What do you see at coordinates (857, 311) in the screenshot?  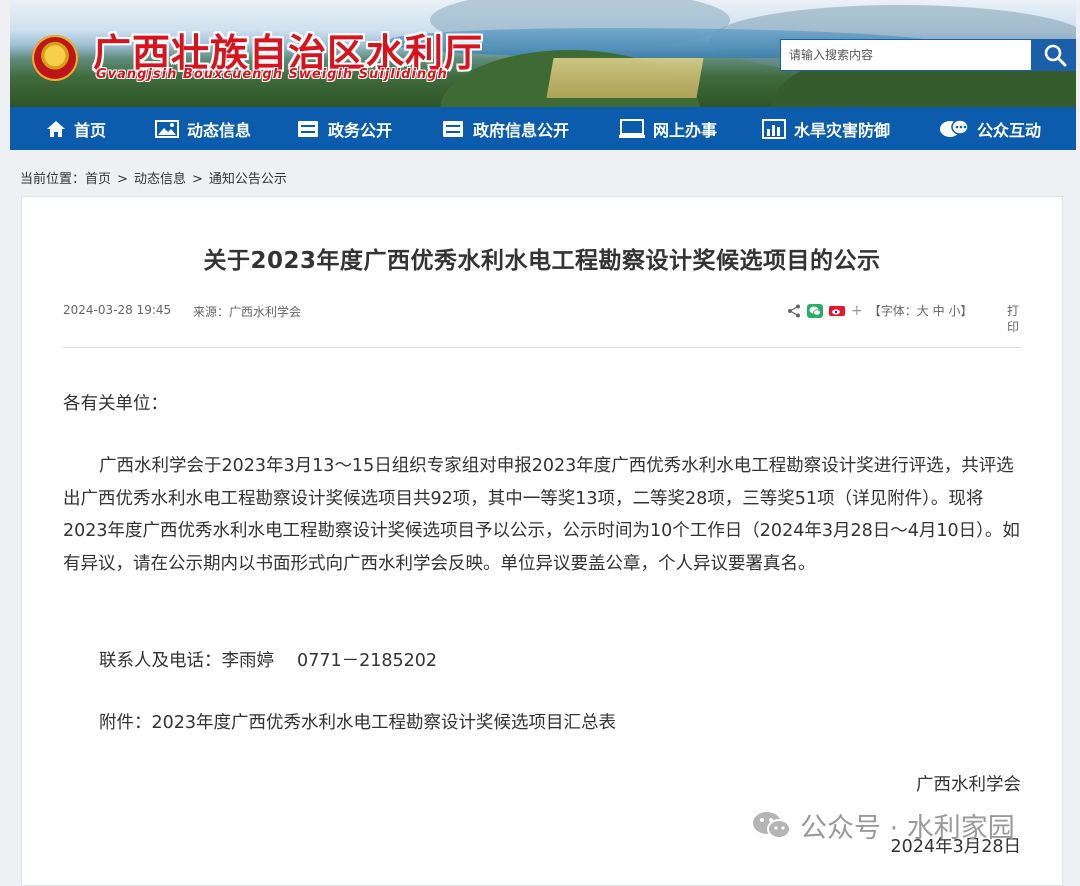 I see `share-more-icon: +` at bounding box center [857, 311].